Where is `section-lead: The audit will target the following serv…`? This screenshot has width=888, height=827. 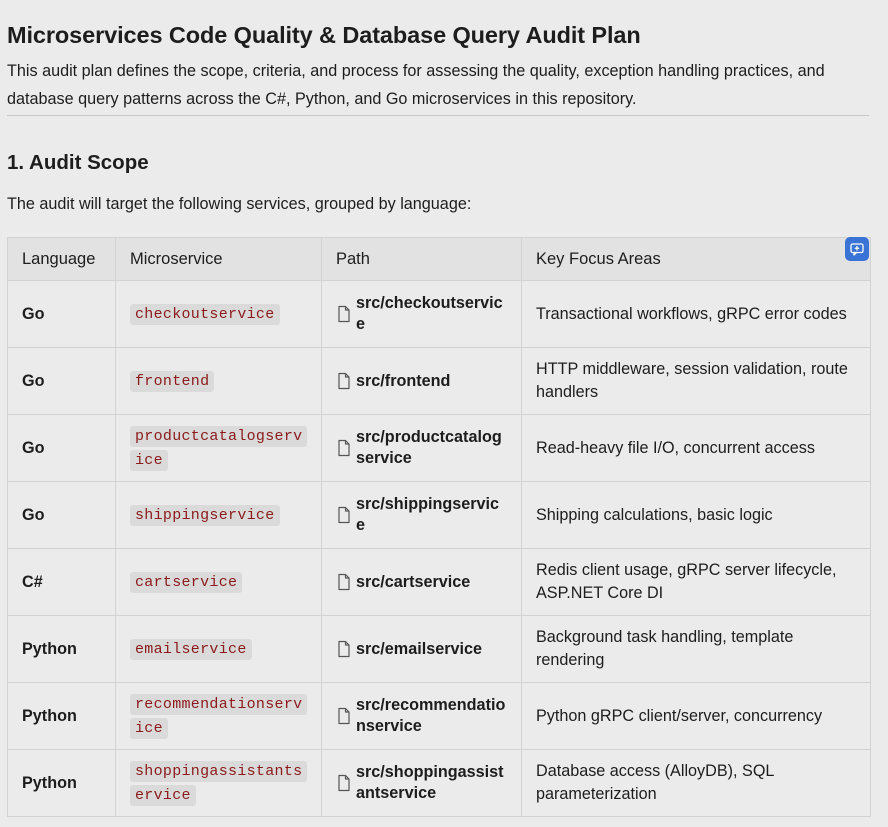 section-lead: The audit will target the following serv… is located at coordinates (239, 204).